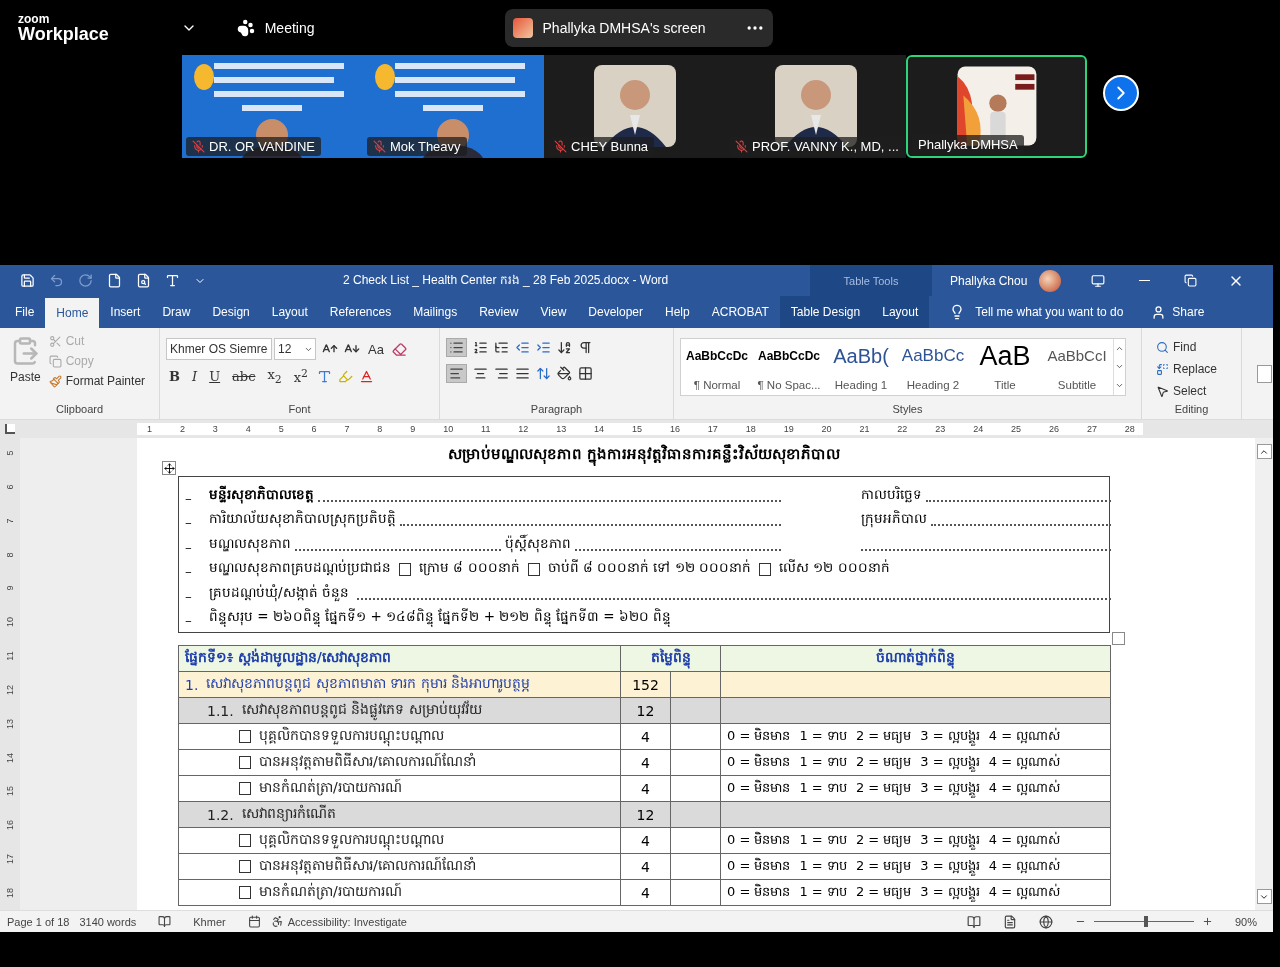 Image resolution: width=1280 pixels, height=967 pixels. What do you see at coordinates (1245, 921) in the screenshot?
I see `zoom-level: 90%` at bounding box center [1245, 921].